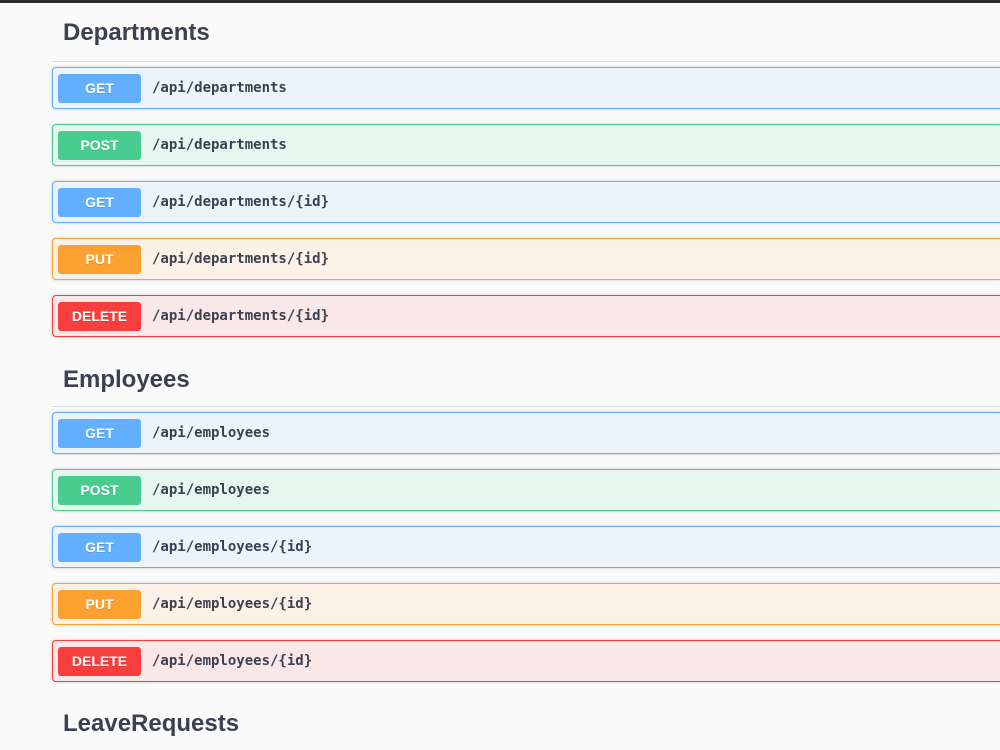  Describe the element at coordinates (526, 661) in the screenshot. I see `operation-delete-employee-by-id: DELETE /api/employees/{id}` at that location.